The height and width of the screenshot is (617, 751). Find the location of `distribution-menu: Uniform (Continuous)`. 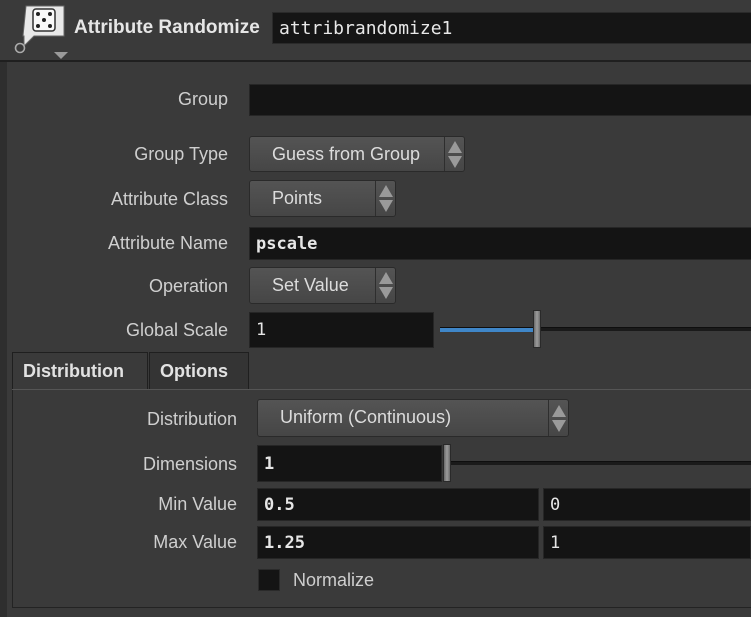

distribution-menu: Uniform (Continuous) is located at coordinates (413, 418).